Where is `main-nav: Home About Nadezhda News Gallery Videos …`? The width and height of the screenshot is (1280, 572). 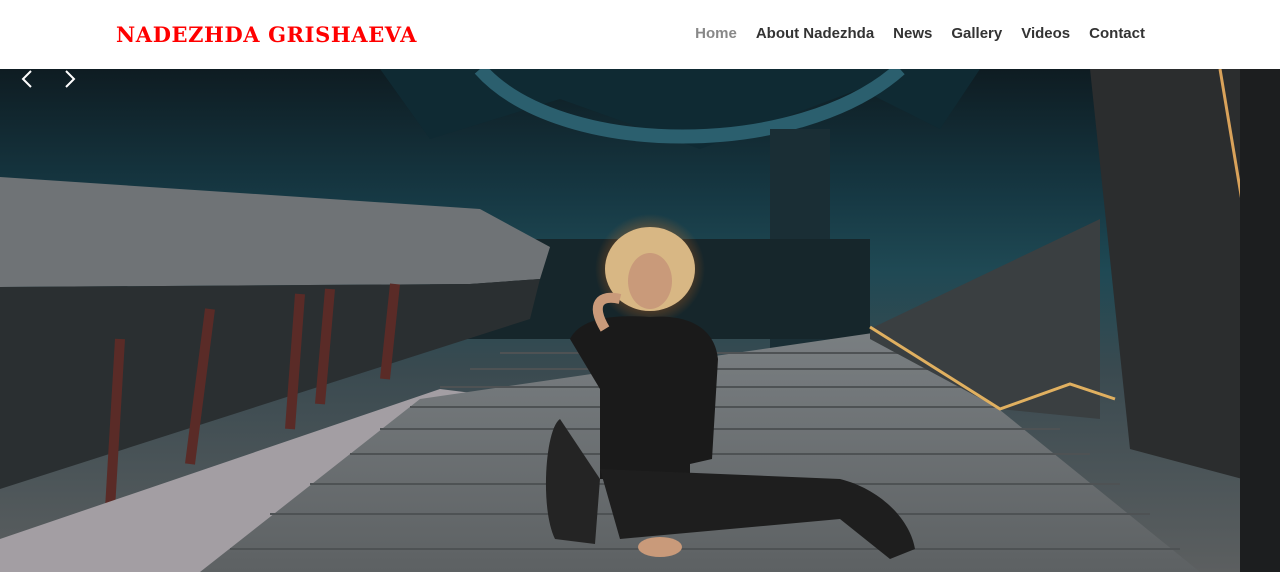
main-nav: Home About Nadezhda News Gallery Videos … is located at coordinates (920, 34).